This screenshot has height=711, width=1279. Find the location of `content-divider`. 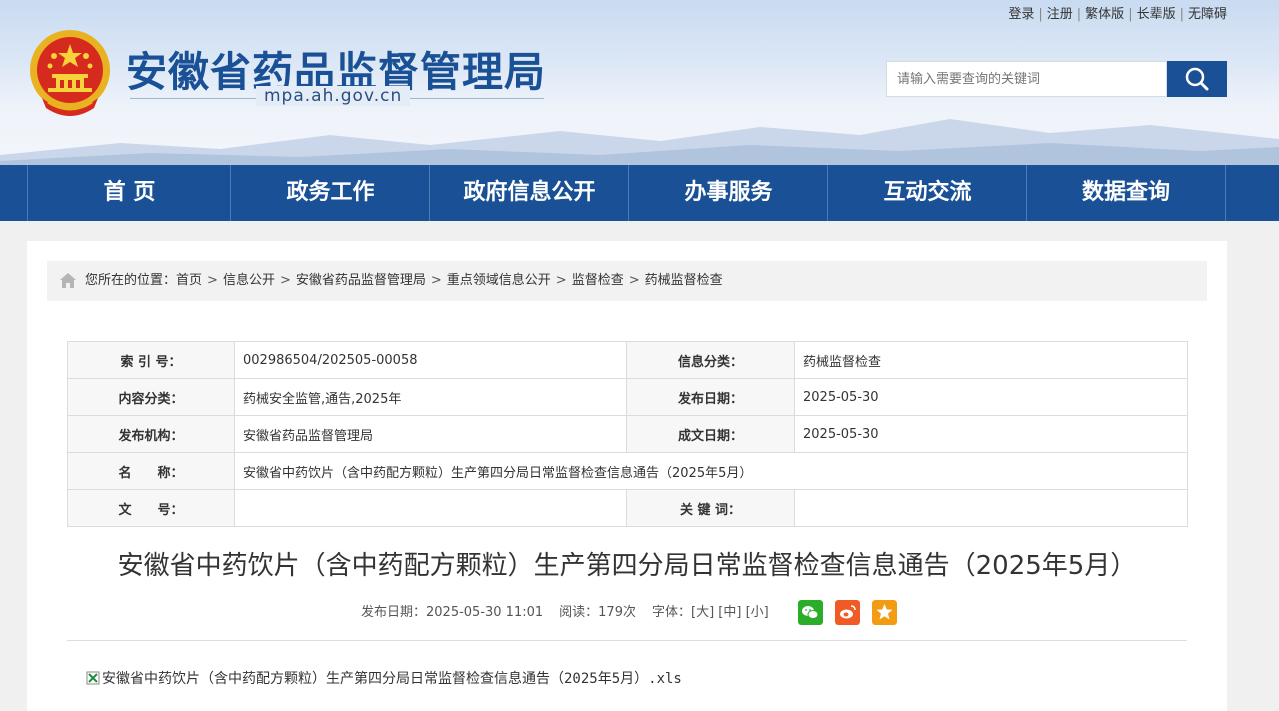

content-divider is located at coordinates (627, 640).